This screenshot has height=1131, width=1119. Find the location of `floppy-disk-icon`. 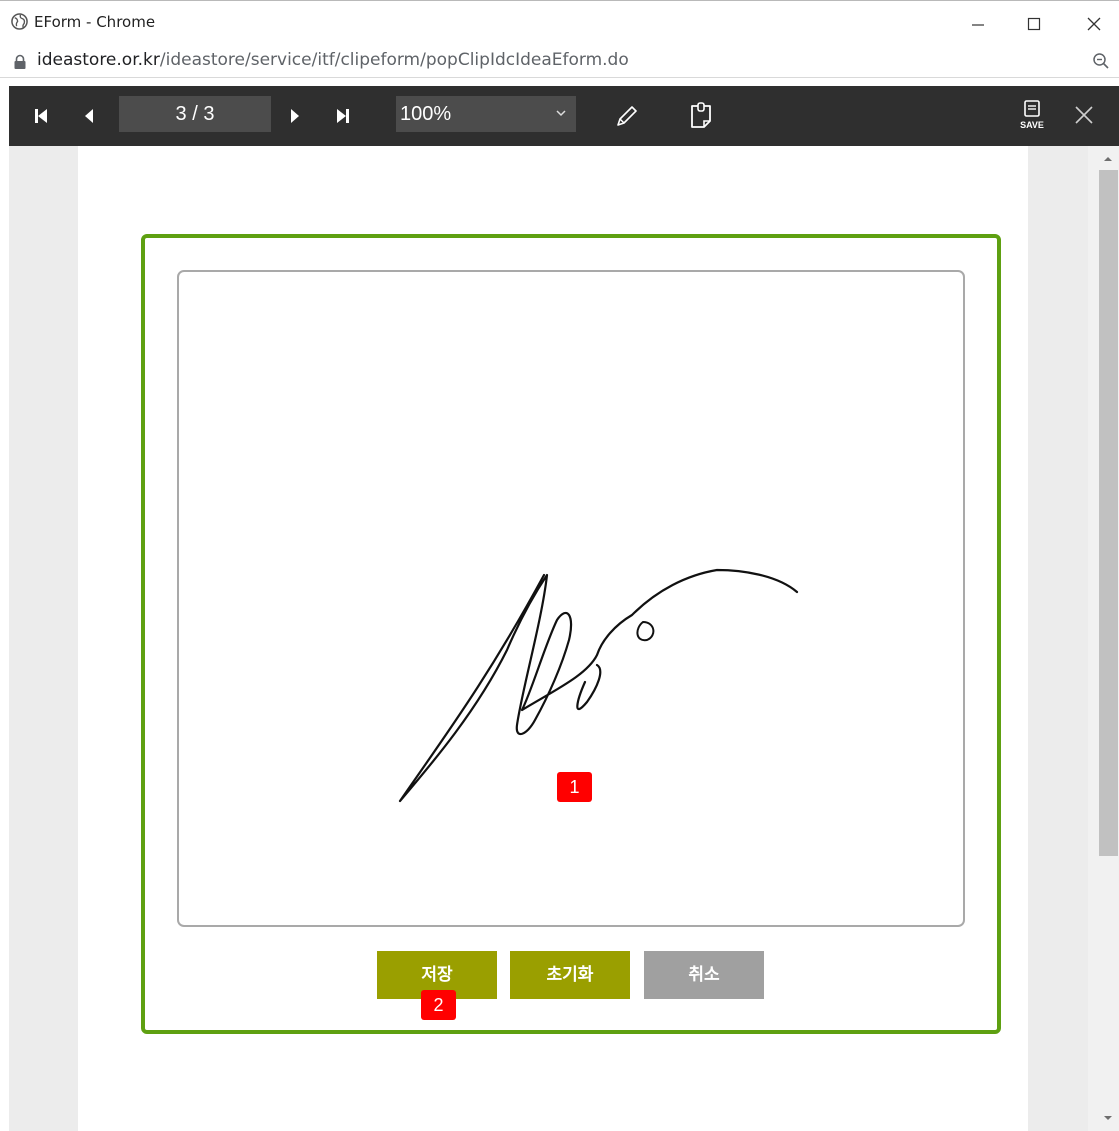

floppy-disk-icon is located at coordinates (1032, 108).